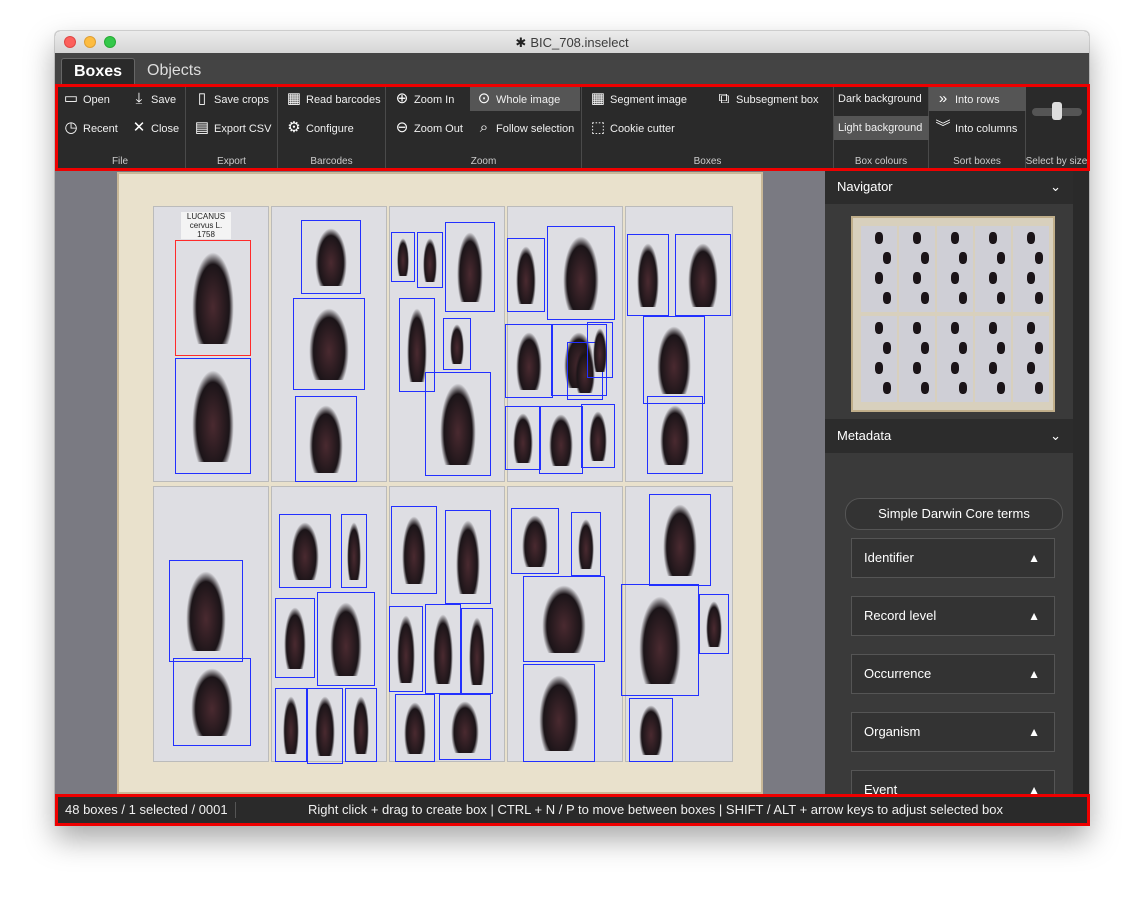  Describe the element at coordinates (953, 783) in the screenshot. I see `section-event: Event ▲` at that location.